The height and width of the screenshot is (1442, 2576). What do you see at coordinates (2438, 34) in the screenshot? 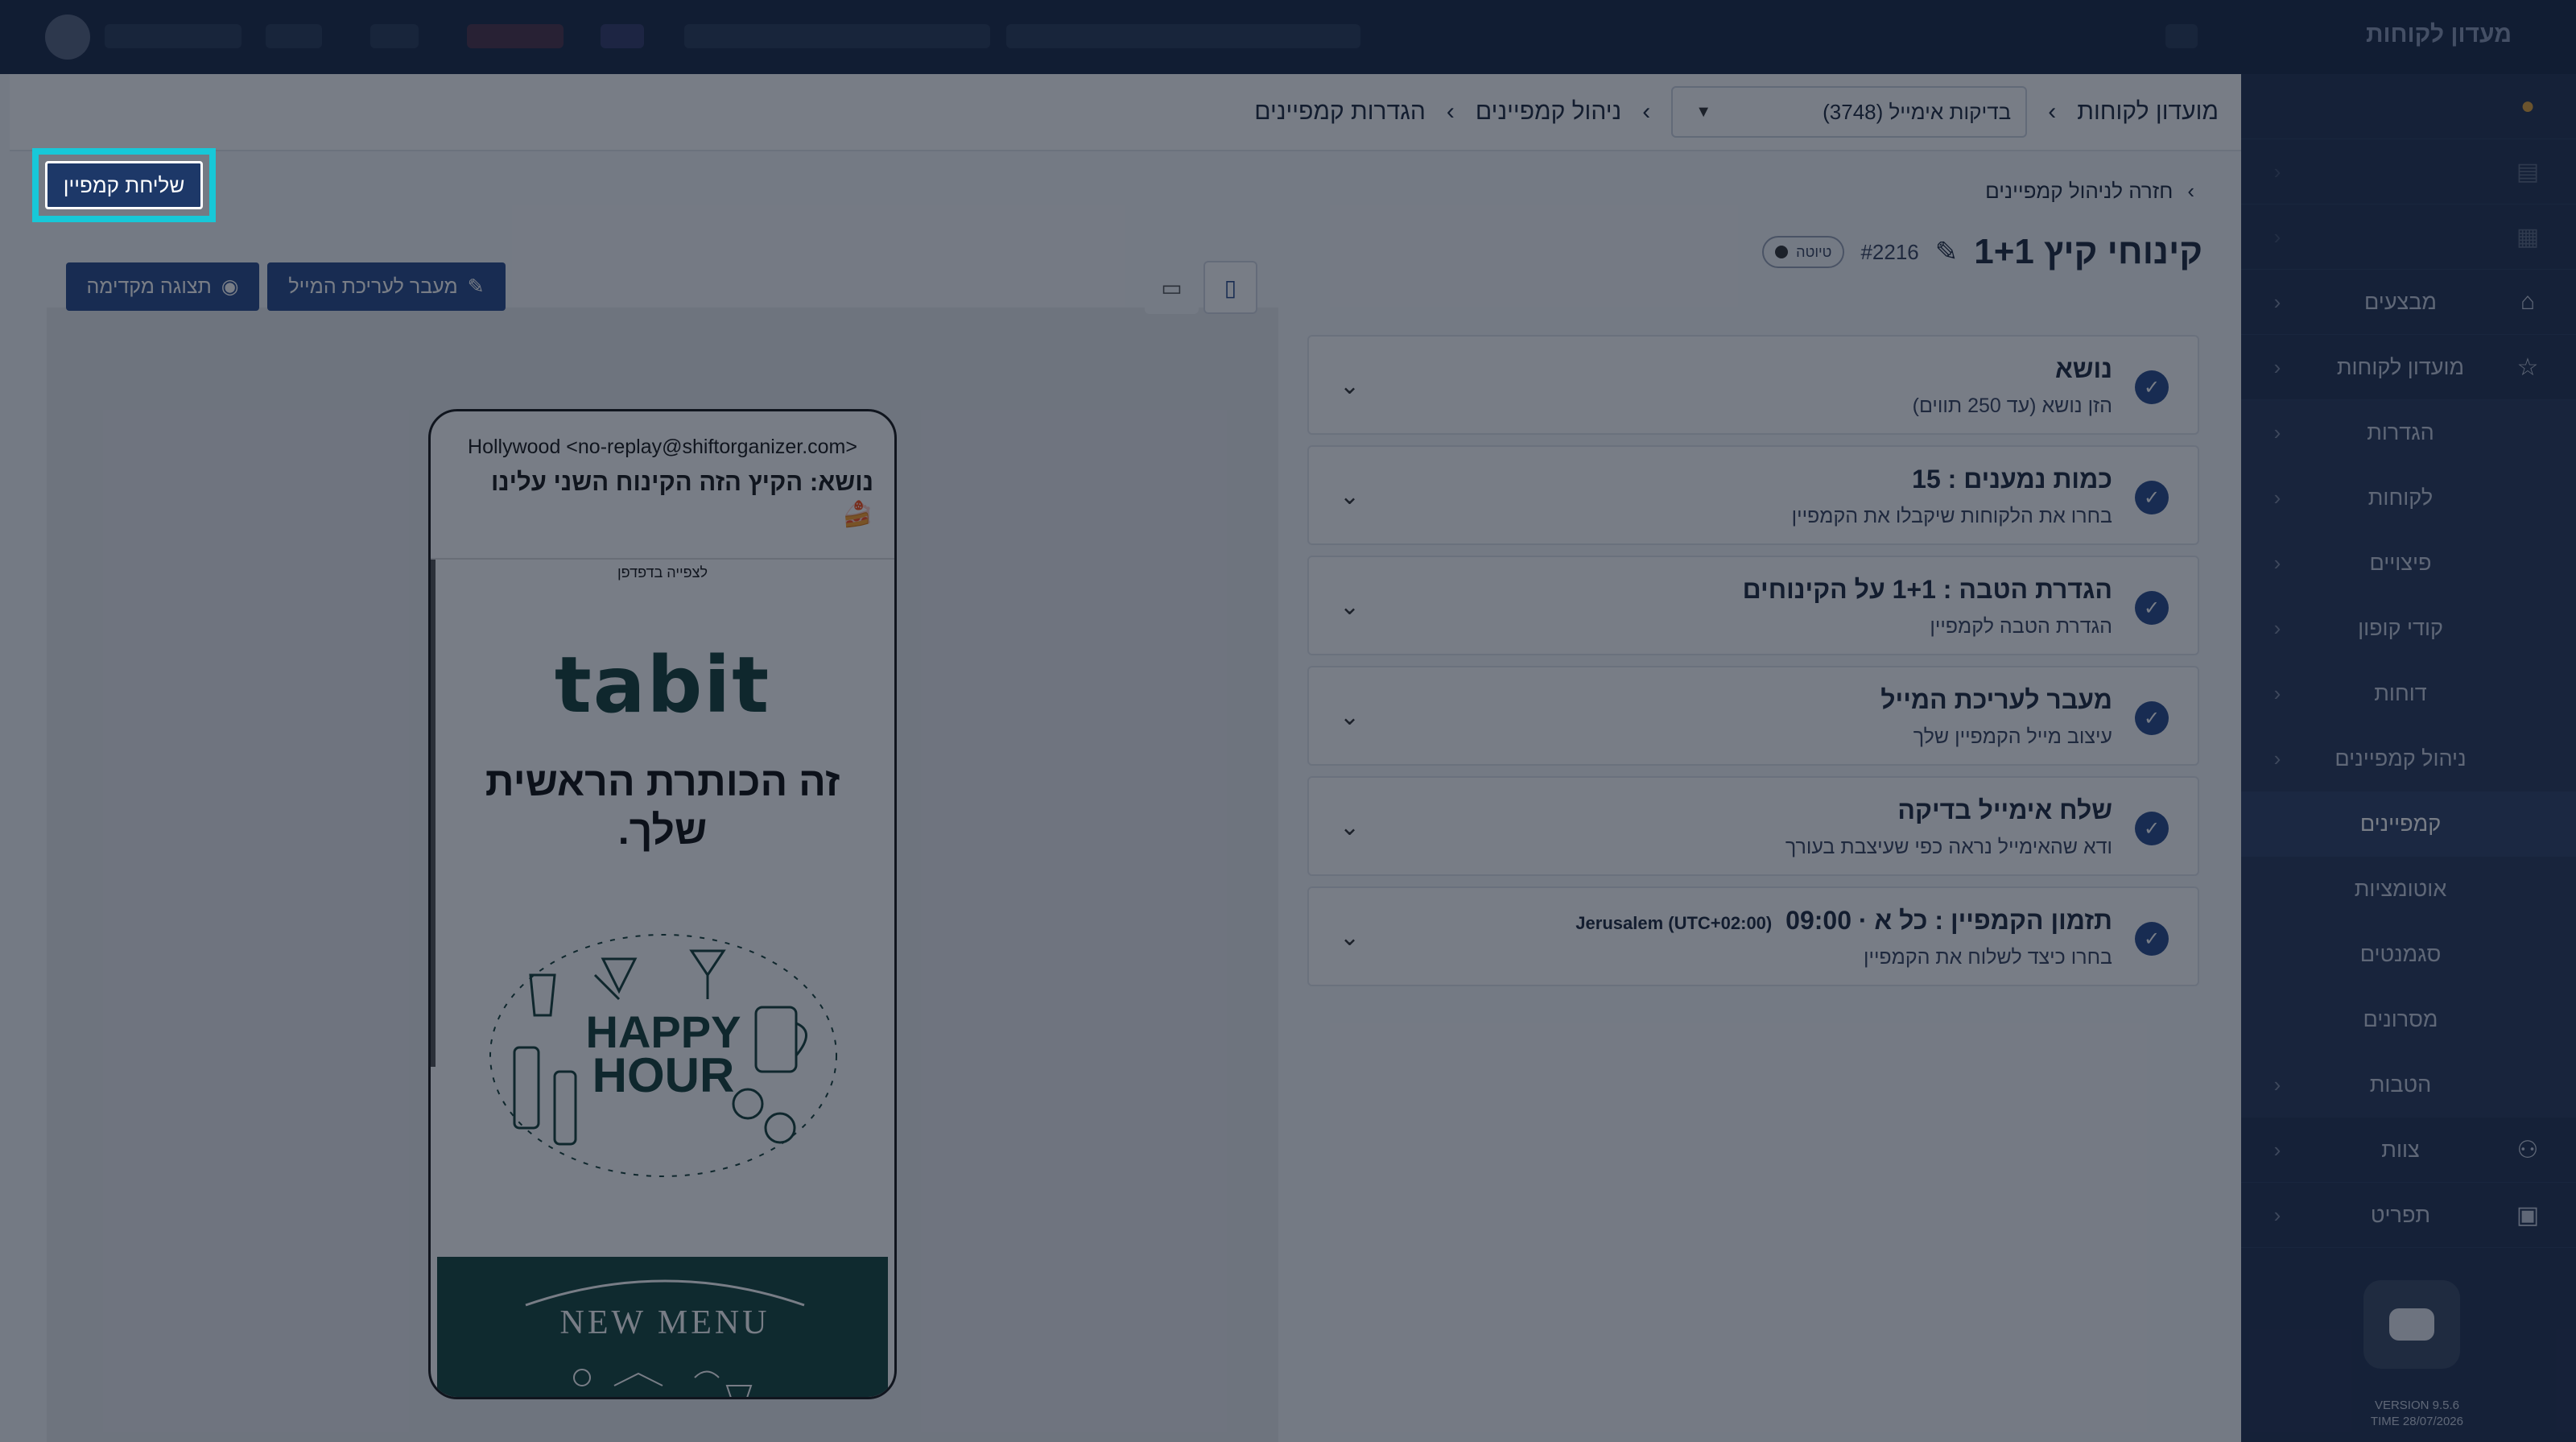
I see `brand-title: מעדון לקוחות` at bounding box center [2438, 34].